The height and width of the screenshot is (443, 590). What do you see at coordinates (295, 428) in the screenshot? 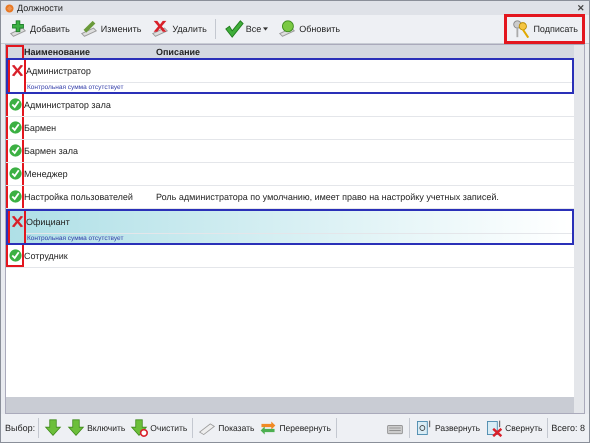
I see `toolbar-button: Перевернуть` at bounding box center [295, 428].